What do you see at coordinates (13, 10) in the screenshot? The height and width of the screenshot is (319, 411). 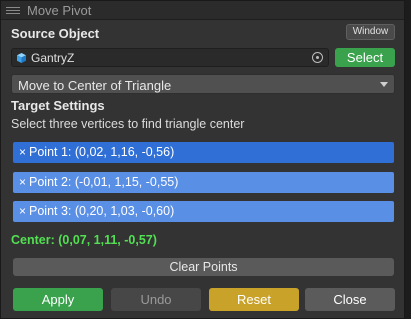 I see `drag-handle-icon` at bounding box center [13, 10].